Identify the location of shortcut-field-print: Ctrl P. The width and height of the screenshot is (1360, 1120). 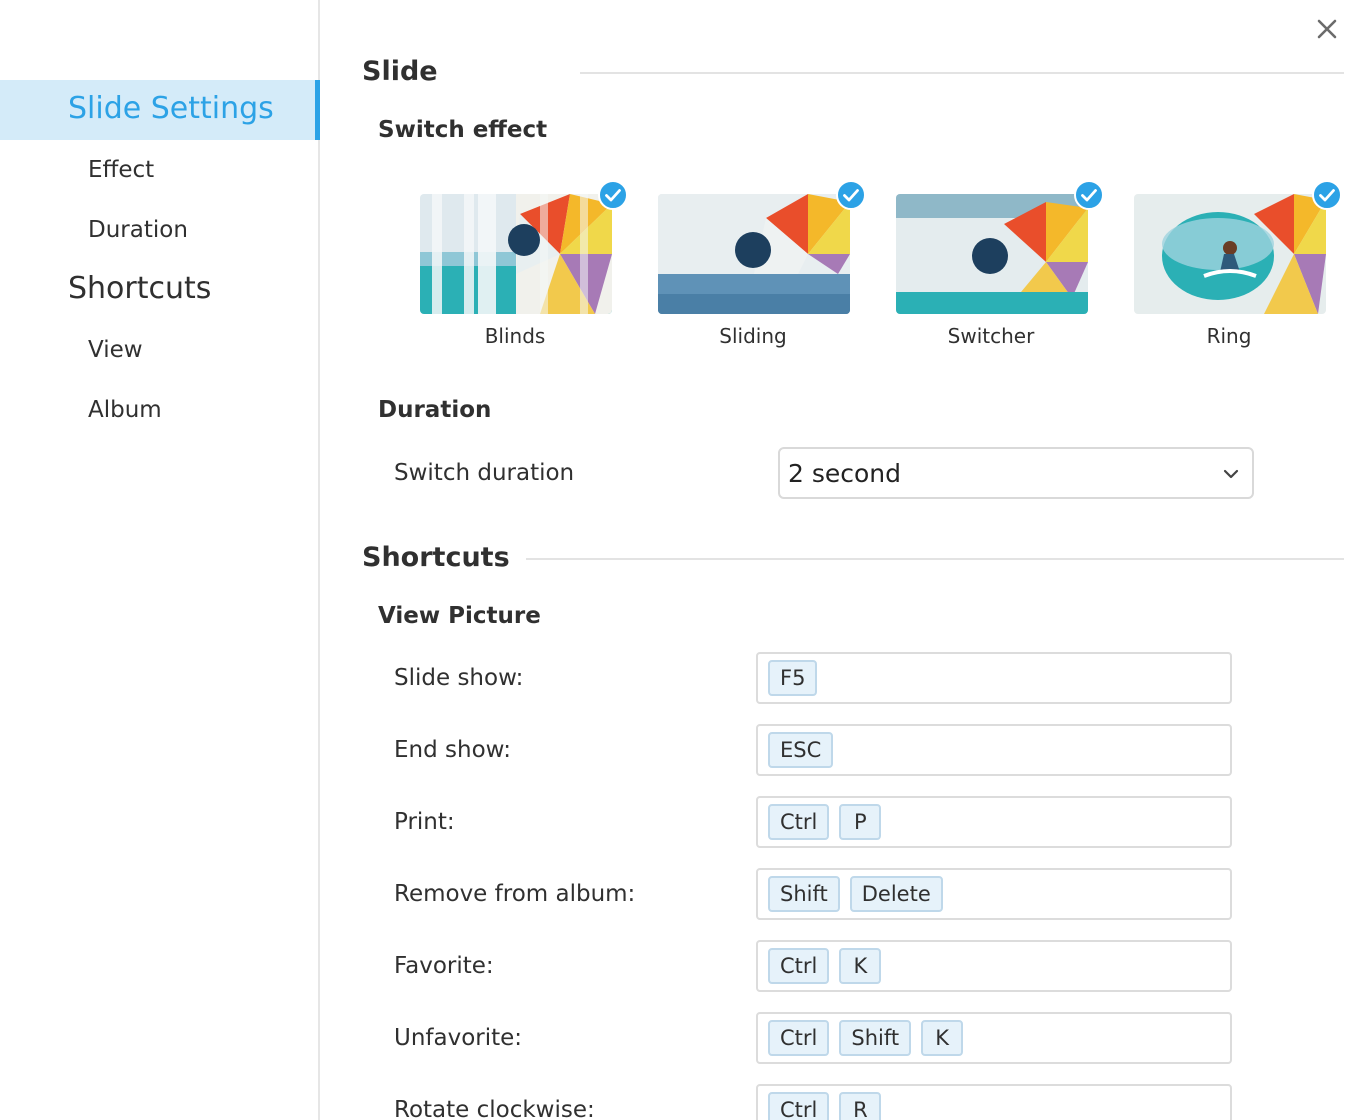
(994, 822).